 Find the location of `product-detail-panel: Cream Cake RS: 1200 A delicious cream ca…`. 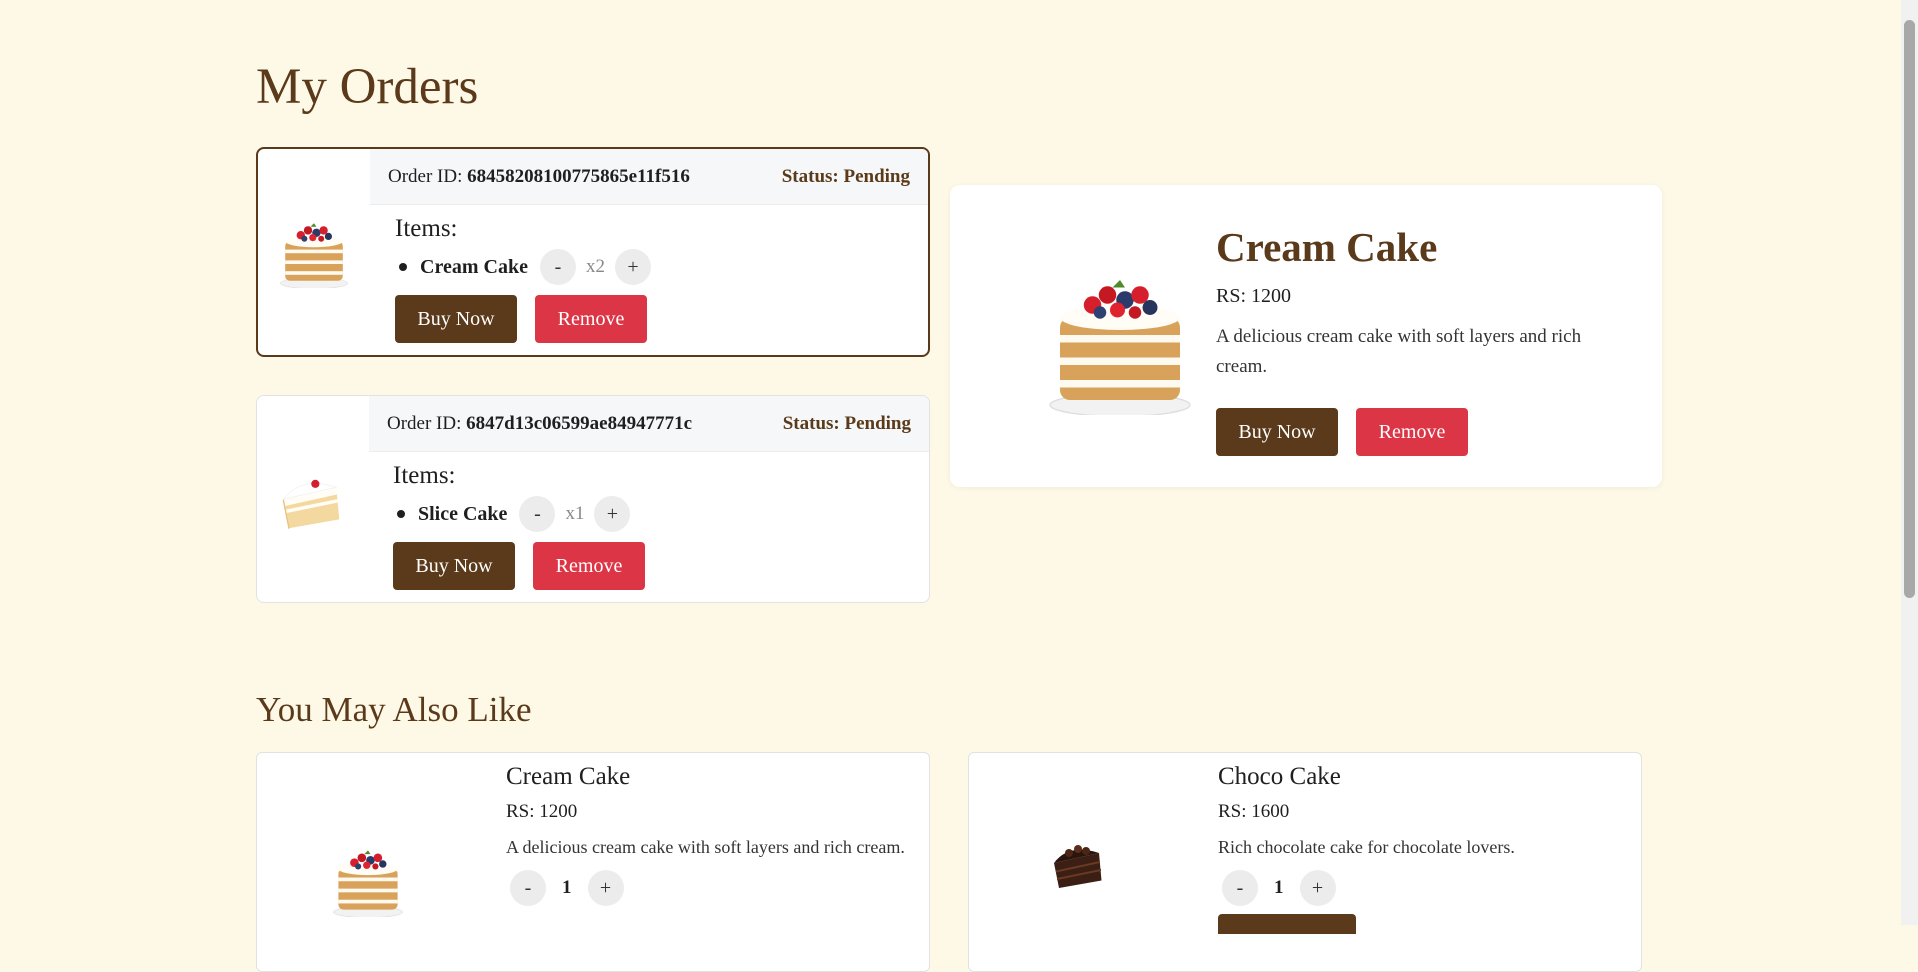

product-detail-panel: Cream Cake RS: 1200 A delicious cream ca… is located at coordinates (1306, 336).